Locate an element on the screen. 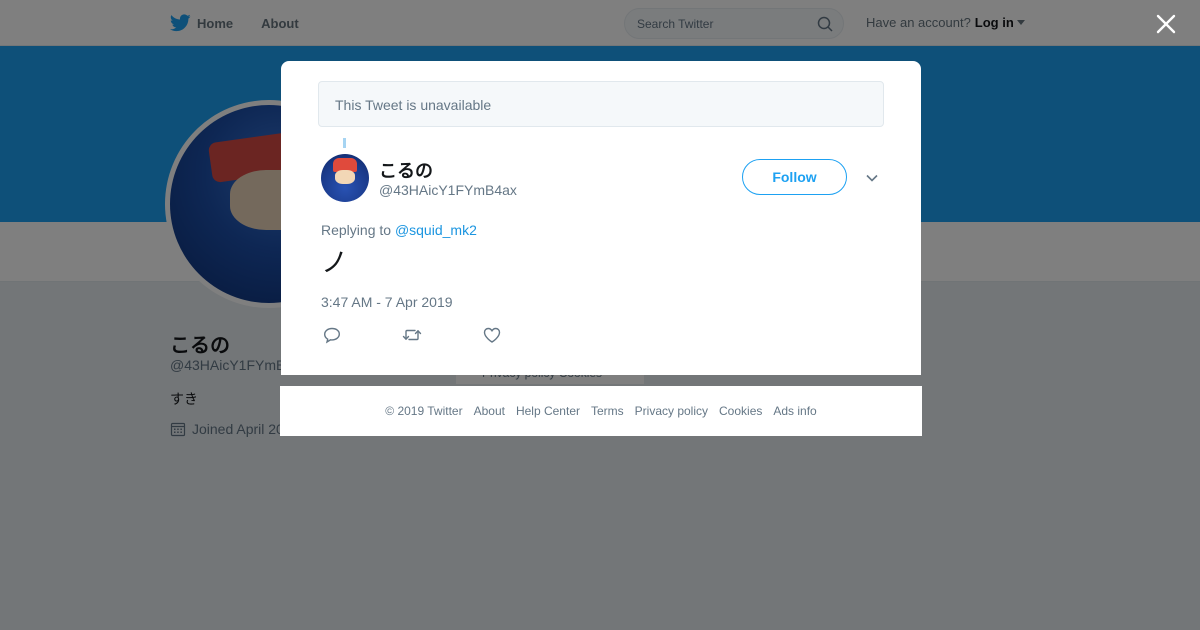 The width and height of the screenshot is (1200, 630). footer-link-help-center: Help Center is located at coordinates (548, 411).